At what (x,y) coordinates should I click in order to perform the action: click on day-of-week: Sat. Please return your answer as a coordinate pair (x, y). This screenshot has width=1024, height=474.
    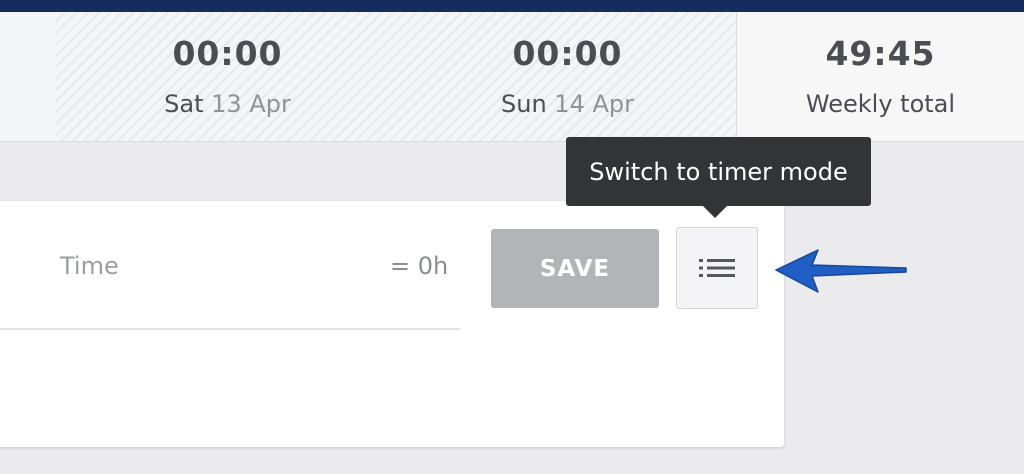
    Looking at the image, I should click on (184, 104).